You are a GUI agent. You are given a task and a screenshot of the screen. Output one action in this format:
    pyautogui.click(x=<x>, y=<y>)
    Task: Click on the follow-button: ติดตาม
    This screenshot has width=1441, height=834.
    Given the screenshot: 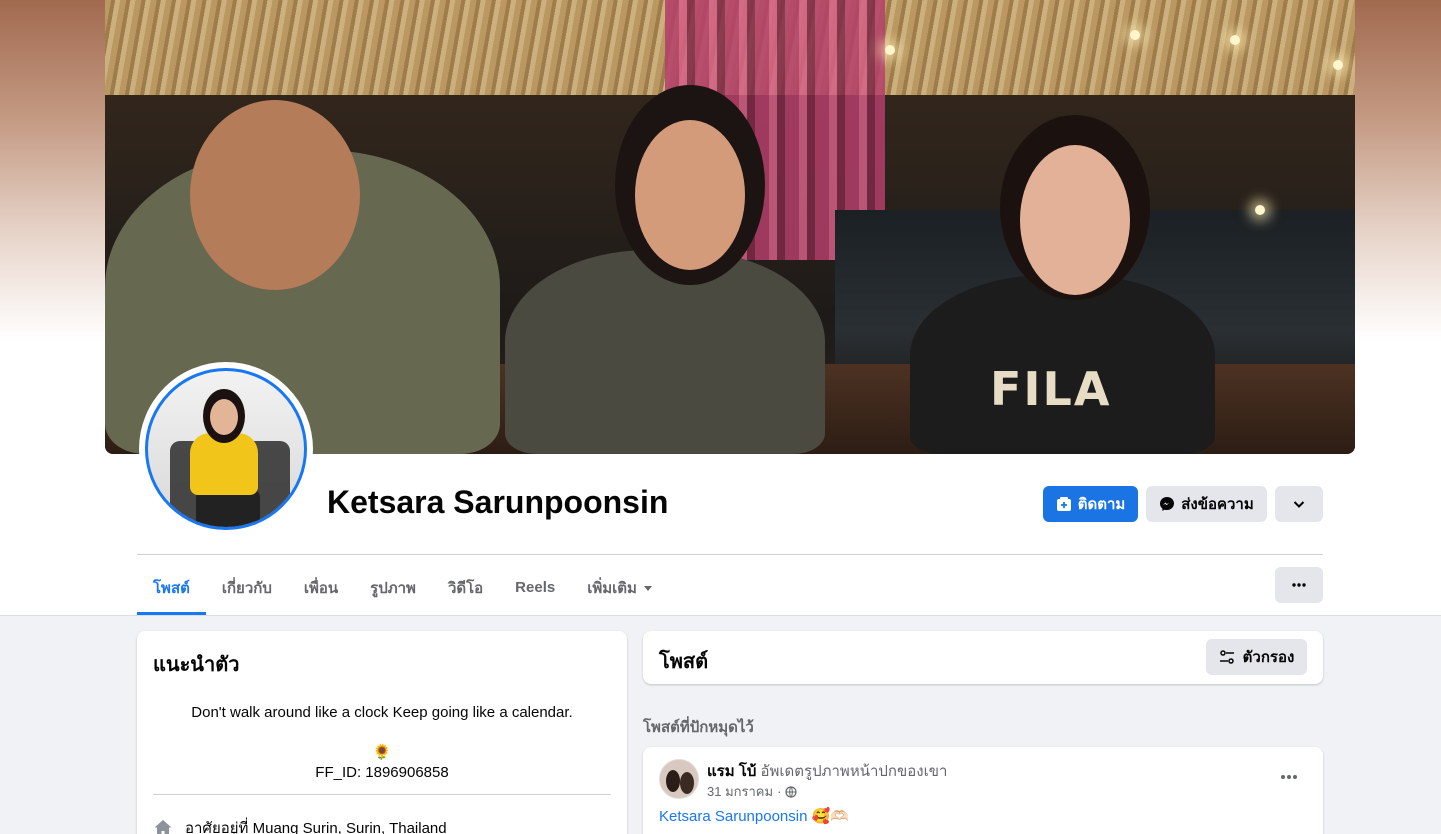 What is the action you would take?
    pyautogui.click(x=1090, y=504)
    